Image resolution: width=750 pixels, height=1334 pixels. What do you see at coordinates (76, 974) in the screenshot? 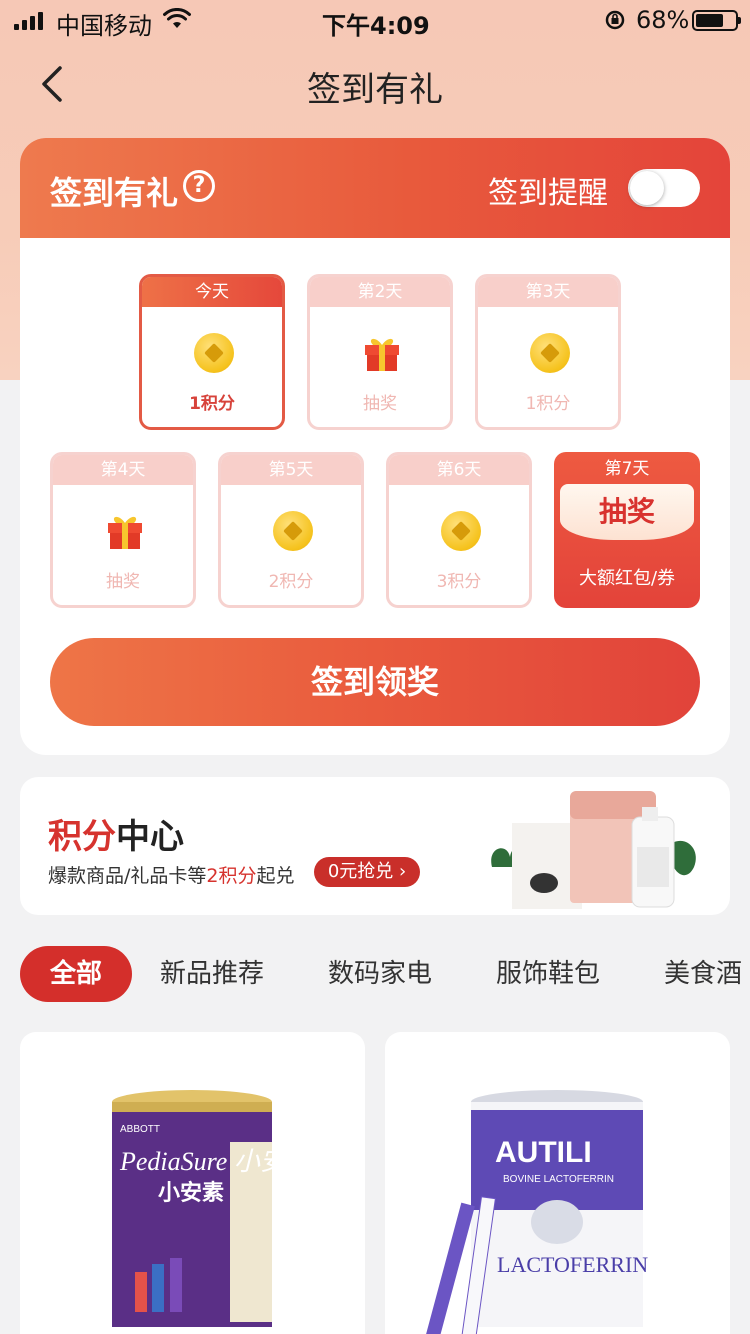
I see `tab-all: 全部` at bounding box center [76, 974].